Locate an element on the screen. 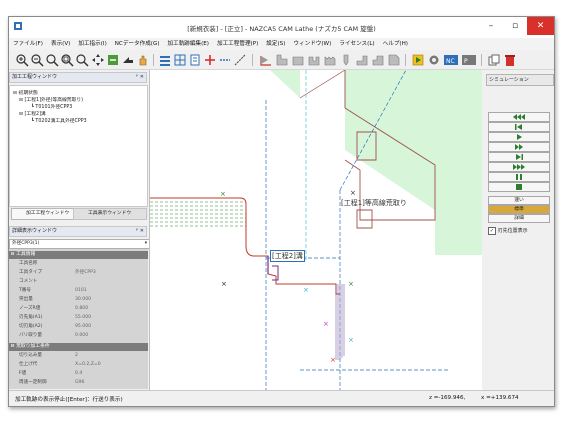  menu-toolpath-edit: 加工軌跡編集(E) is located at coordinates (188, 44).